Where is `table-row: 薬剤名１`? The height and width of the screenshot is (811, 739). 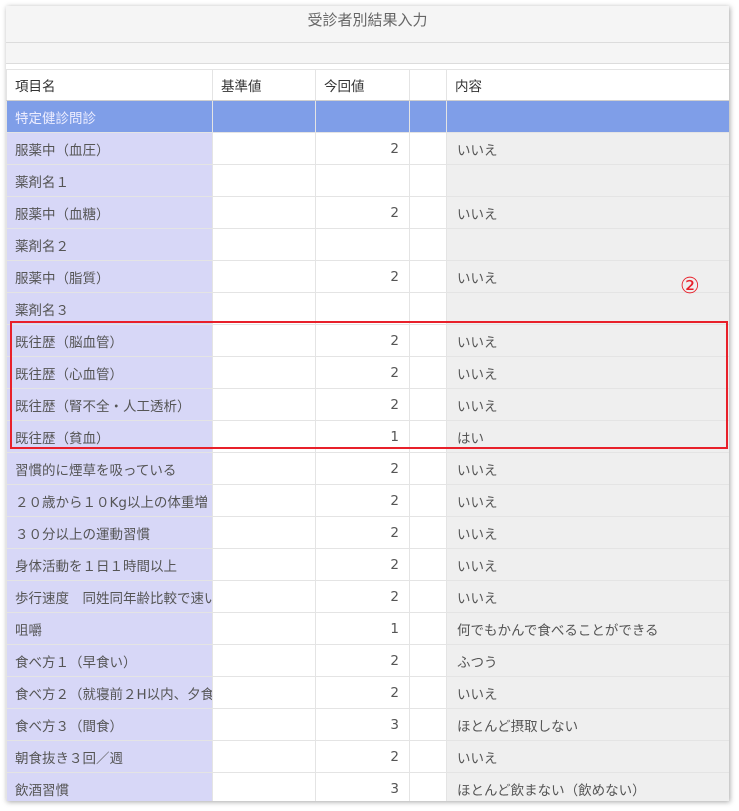
table-row: 薬剤名１ is located at coordinates (367, 180).